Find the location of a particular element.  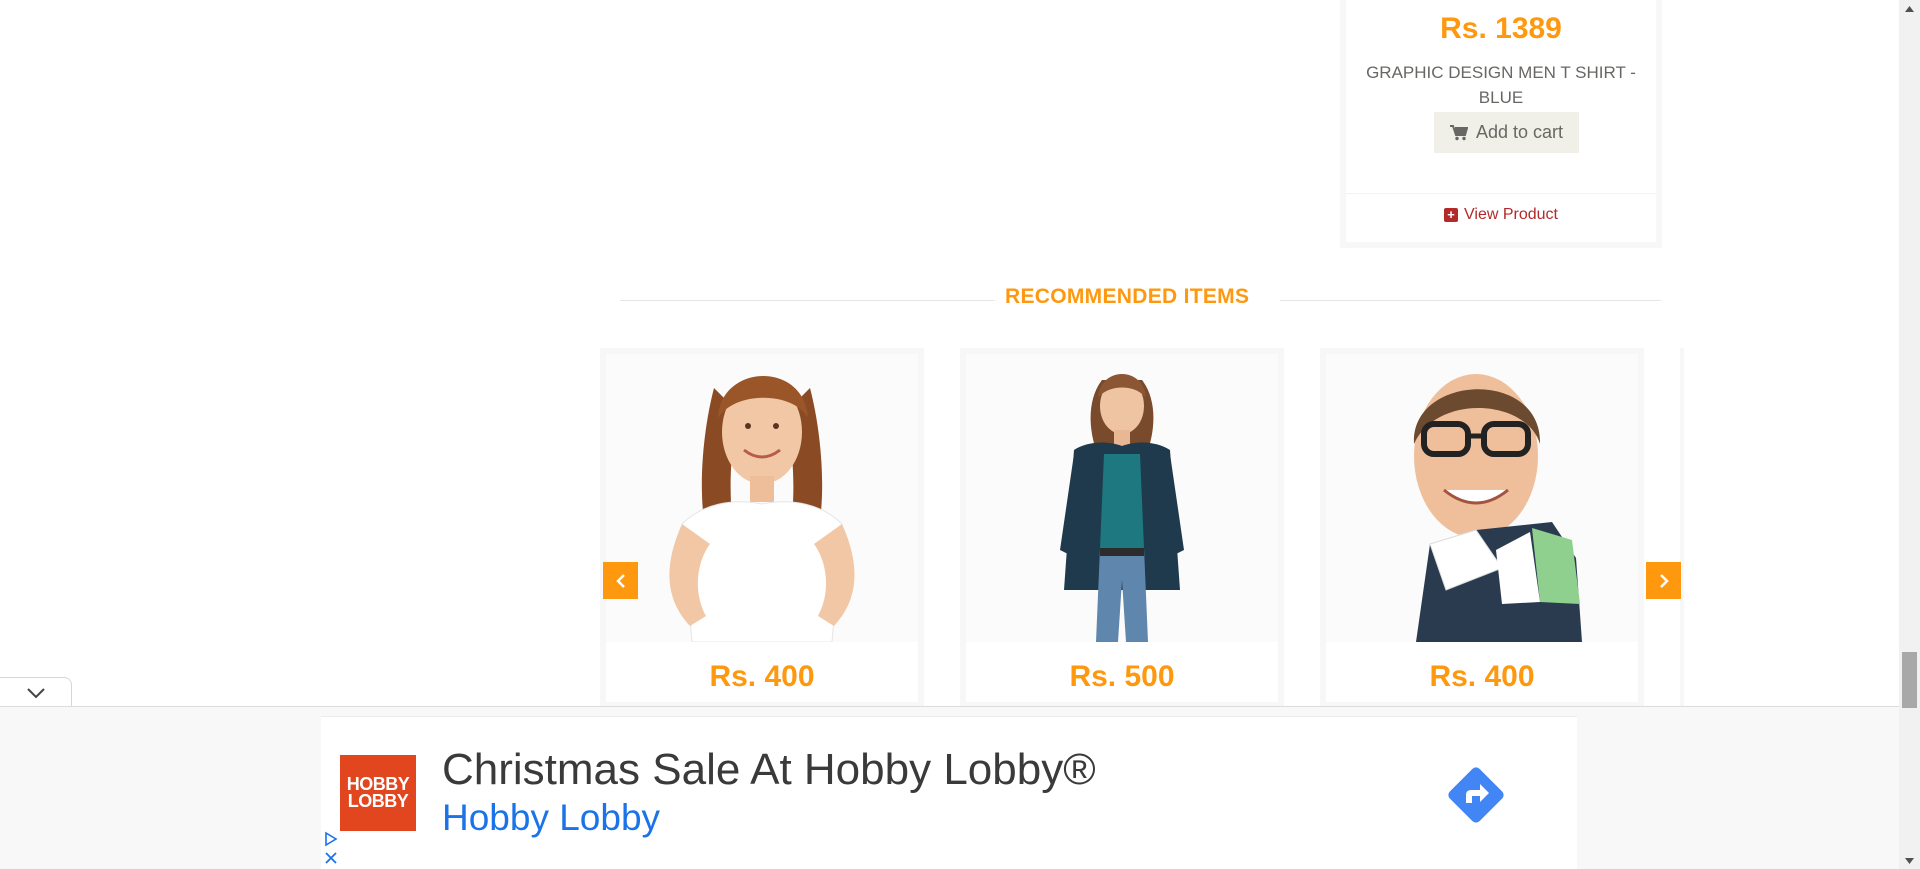

hobby-lobby-logo: HOBBY LOBBY is located at coordinates (378, 793).